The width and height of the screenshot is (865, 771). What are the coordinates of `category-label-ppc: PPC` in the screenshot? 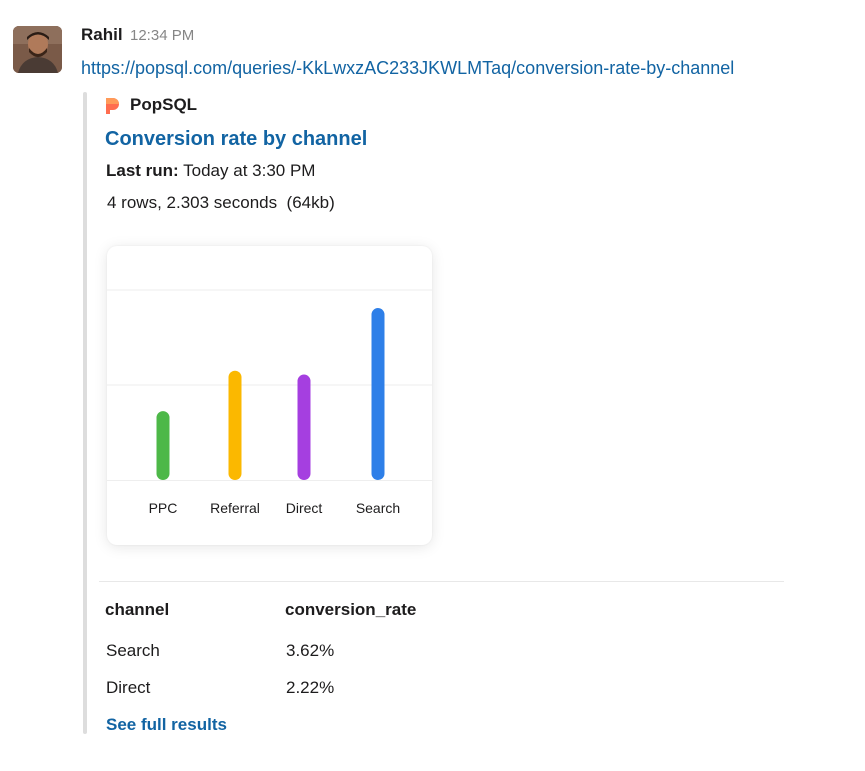 It's located at (163, 508).